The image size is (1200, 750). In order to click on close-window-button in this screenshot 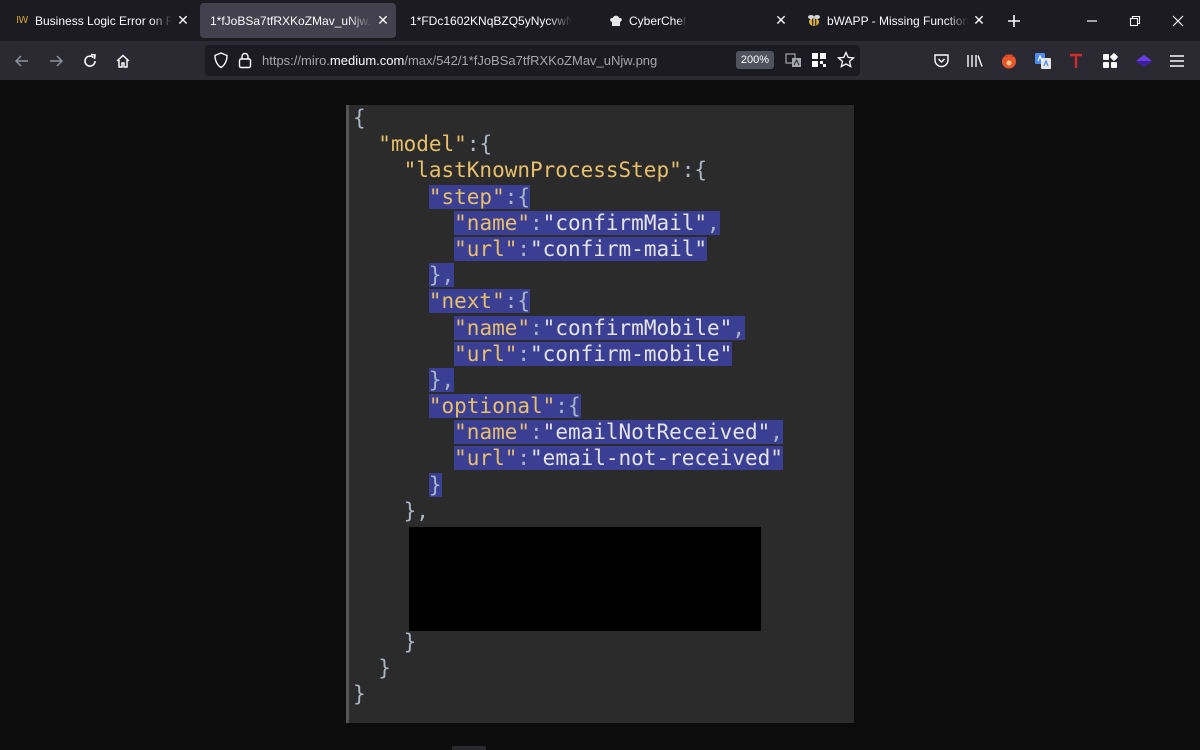, I will do `click(1178, 20)`.